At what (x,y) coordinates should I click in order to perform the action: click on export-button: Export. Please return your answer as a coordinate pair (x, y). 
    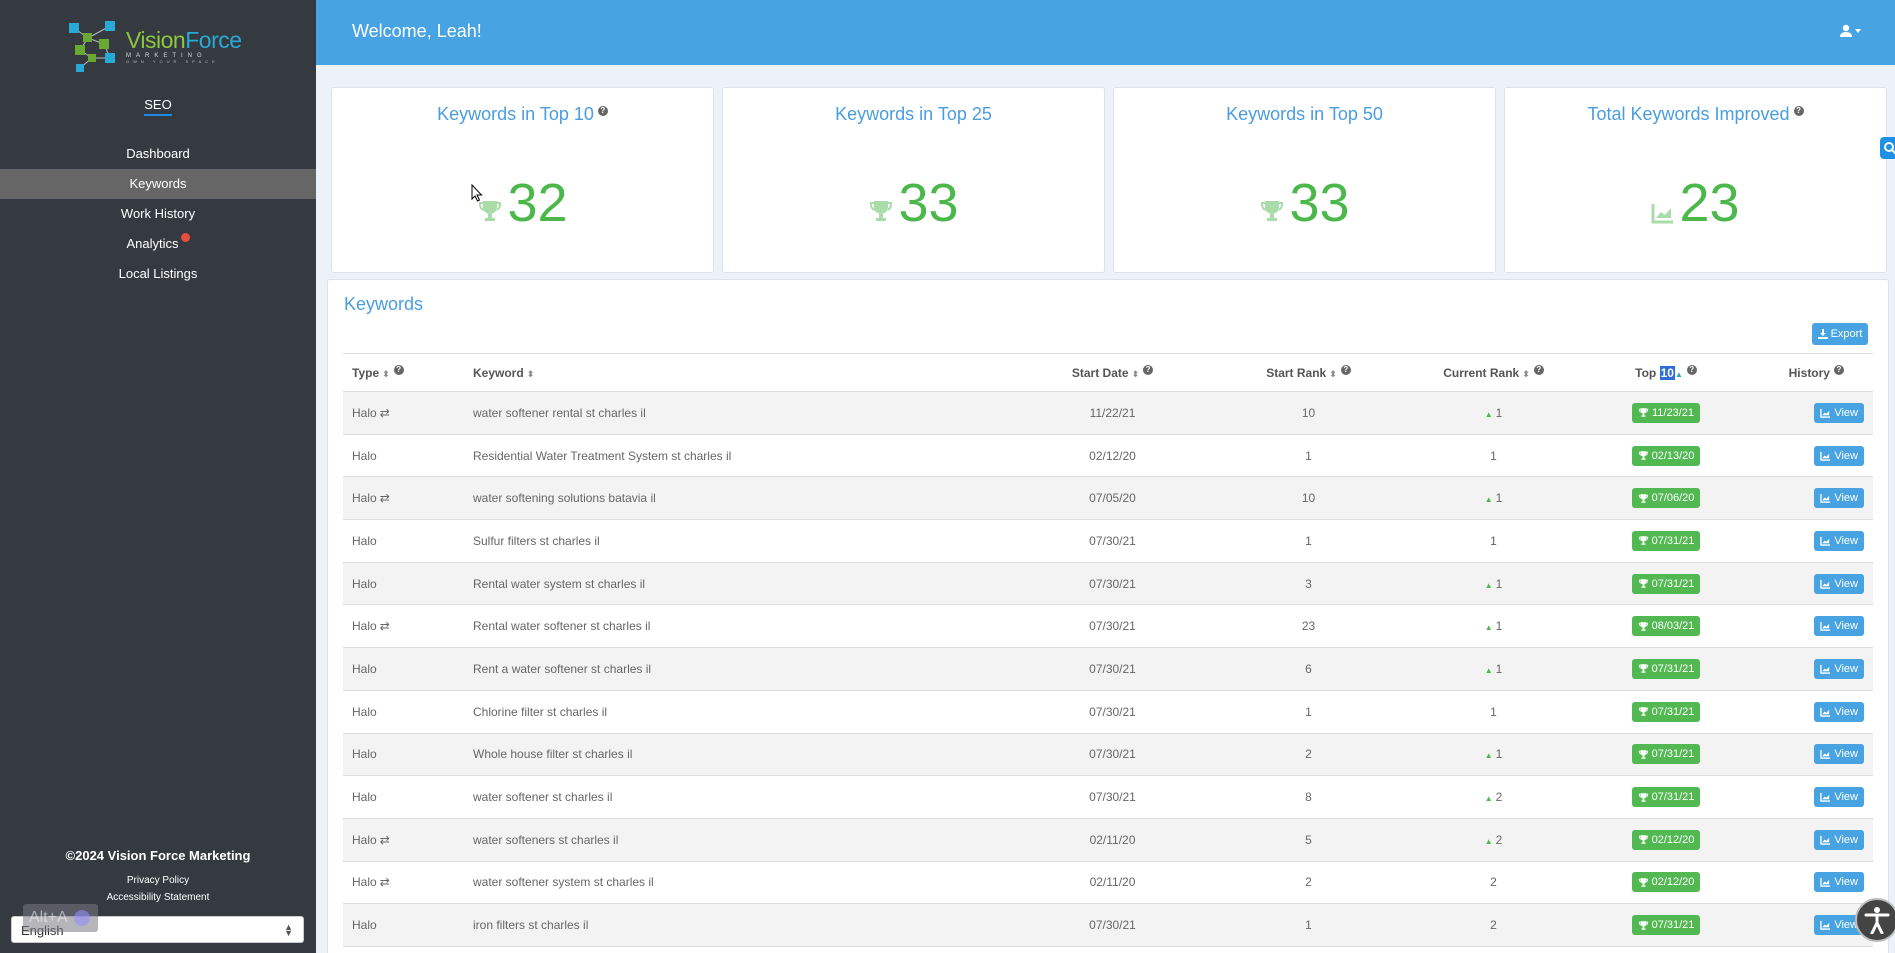
    Looking at the image, I should click on (1840, 334).